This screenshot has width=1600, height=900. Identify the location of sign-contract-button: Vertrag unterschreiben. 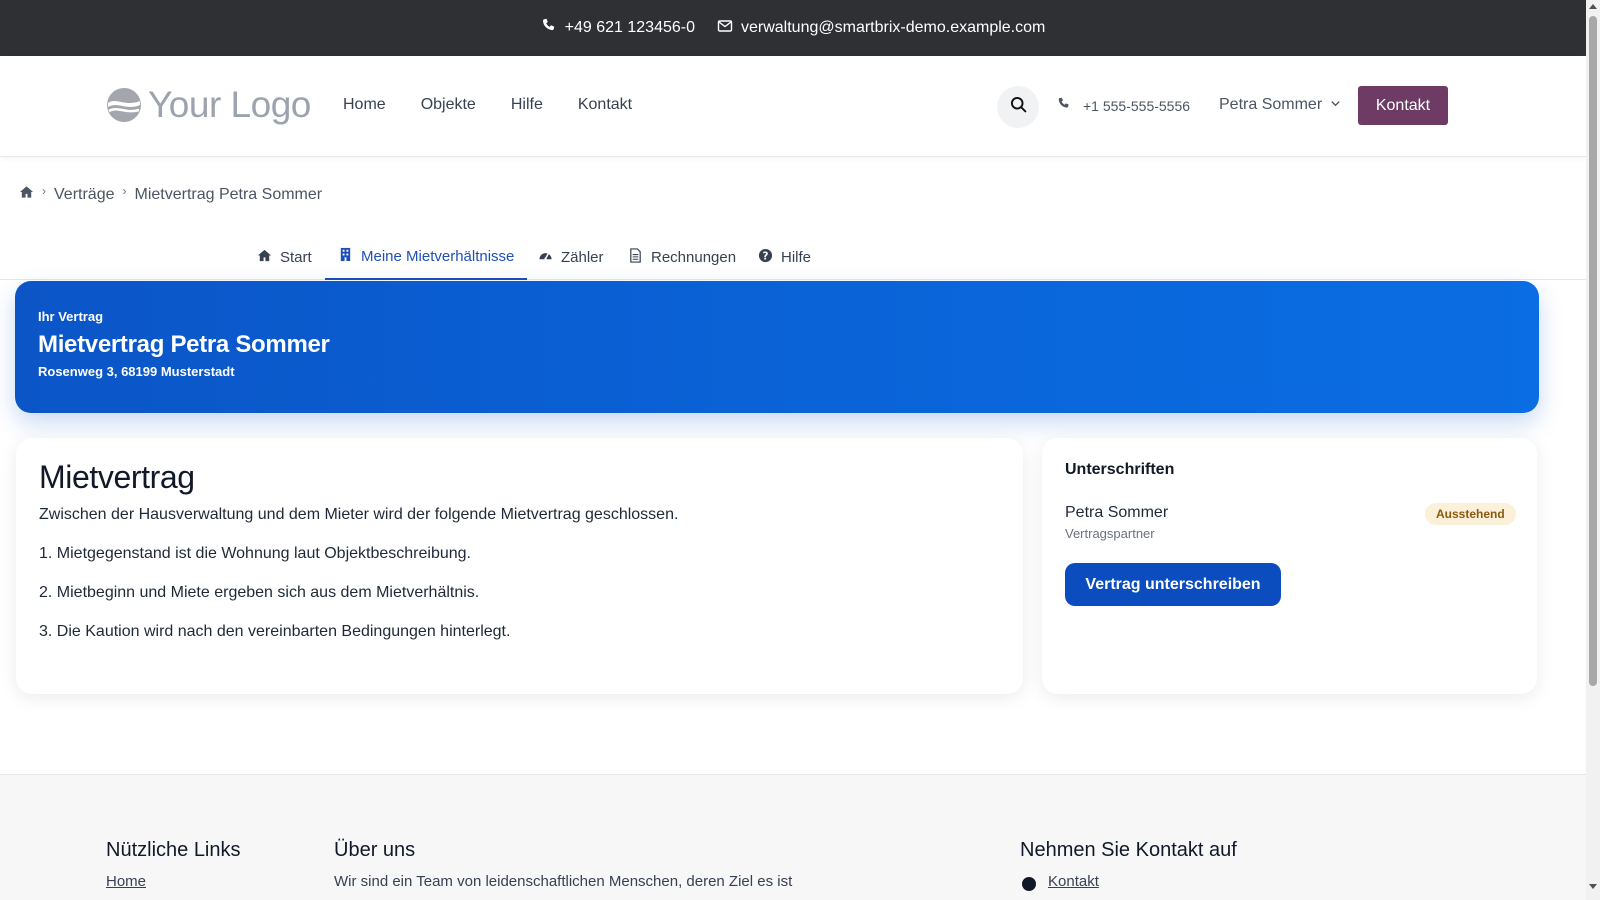
(1173, 584).